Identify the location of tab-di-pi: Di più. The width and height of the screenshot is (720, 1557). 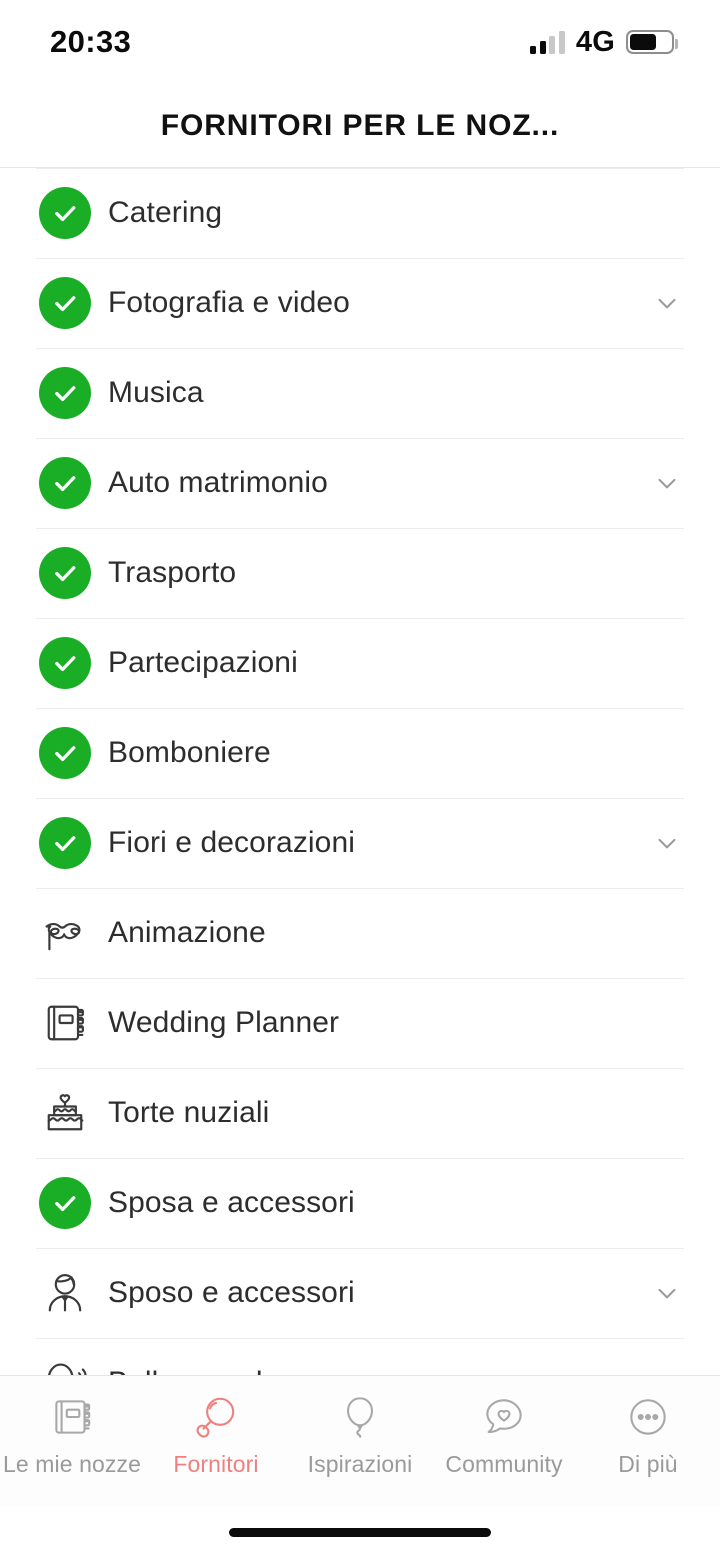
(648, 1434).